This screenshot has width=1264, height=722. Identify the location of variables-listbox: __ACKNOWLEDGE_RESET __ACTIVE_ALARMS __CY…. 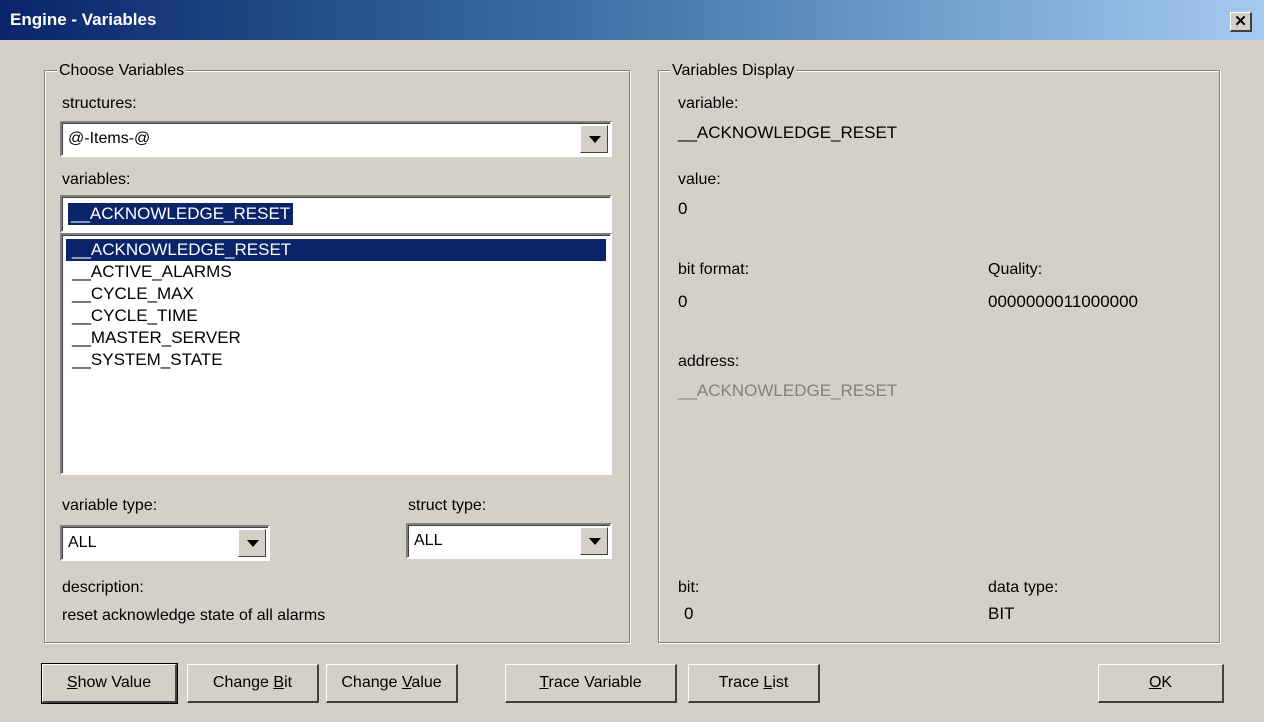
(336, 354).